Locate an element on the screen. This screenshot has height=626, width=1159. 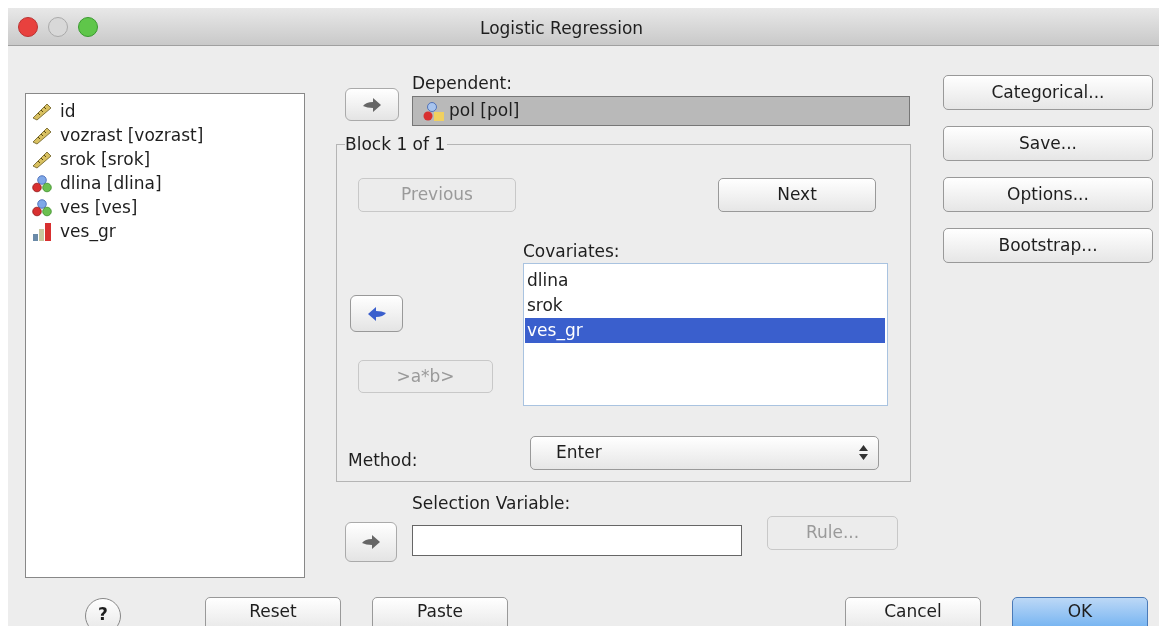
variable-item: id is located at coordinates (68, 112).